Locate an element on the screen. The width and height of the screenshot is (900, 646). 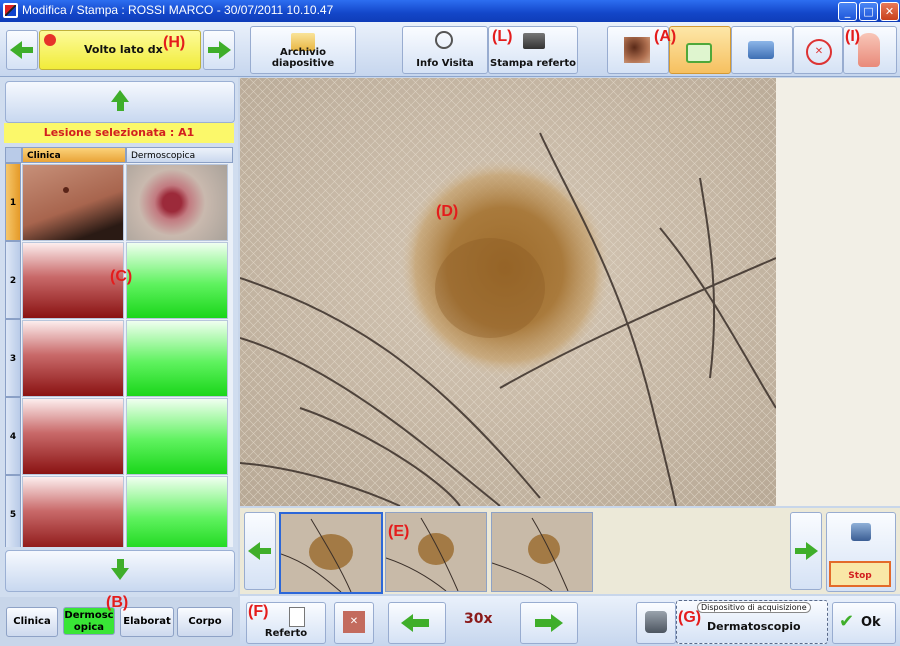
clinical-thumbnail is located at coordinates (73, 202).